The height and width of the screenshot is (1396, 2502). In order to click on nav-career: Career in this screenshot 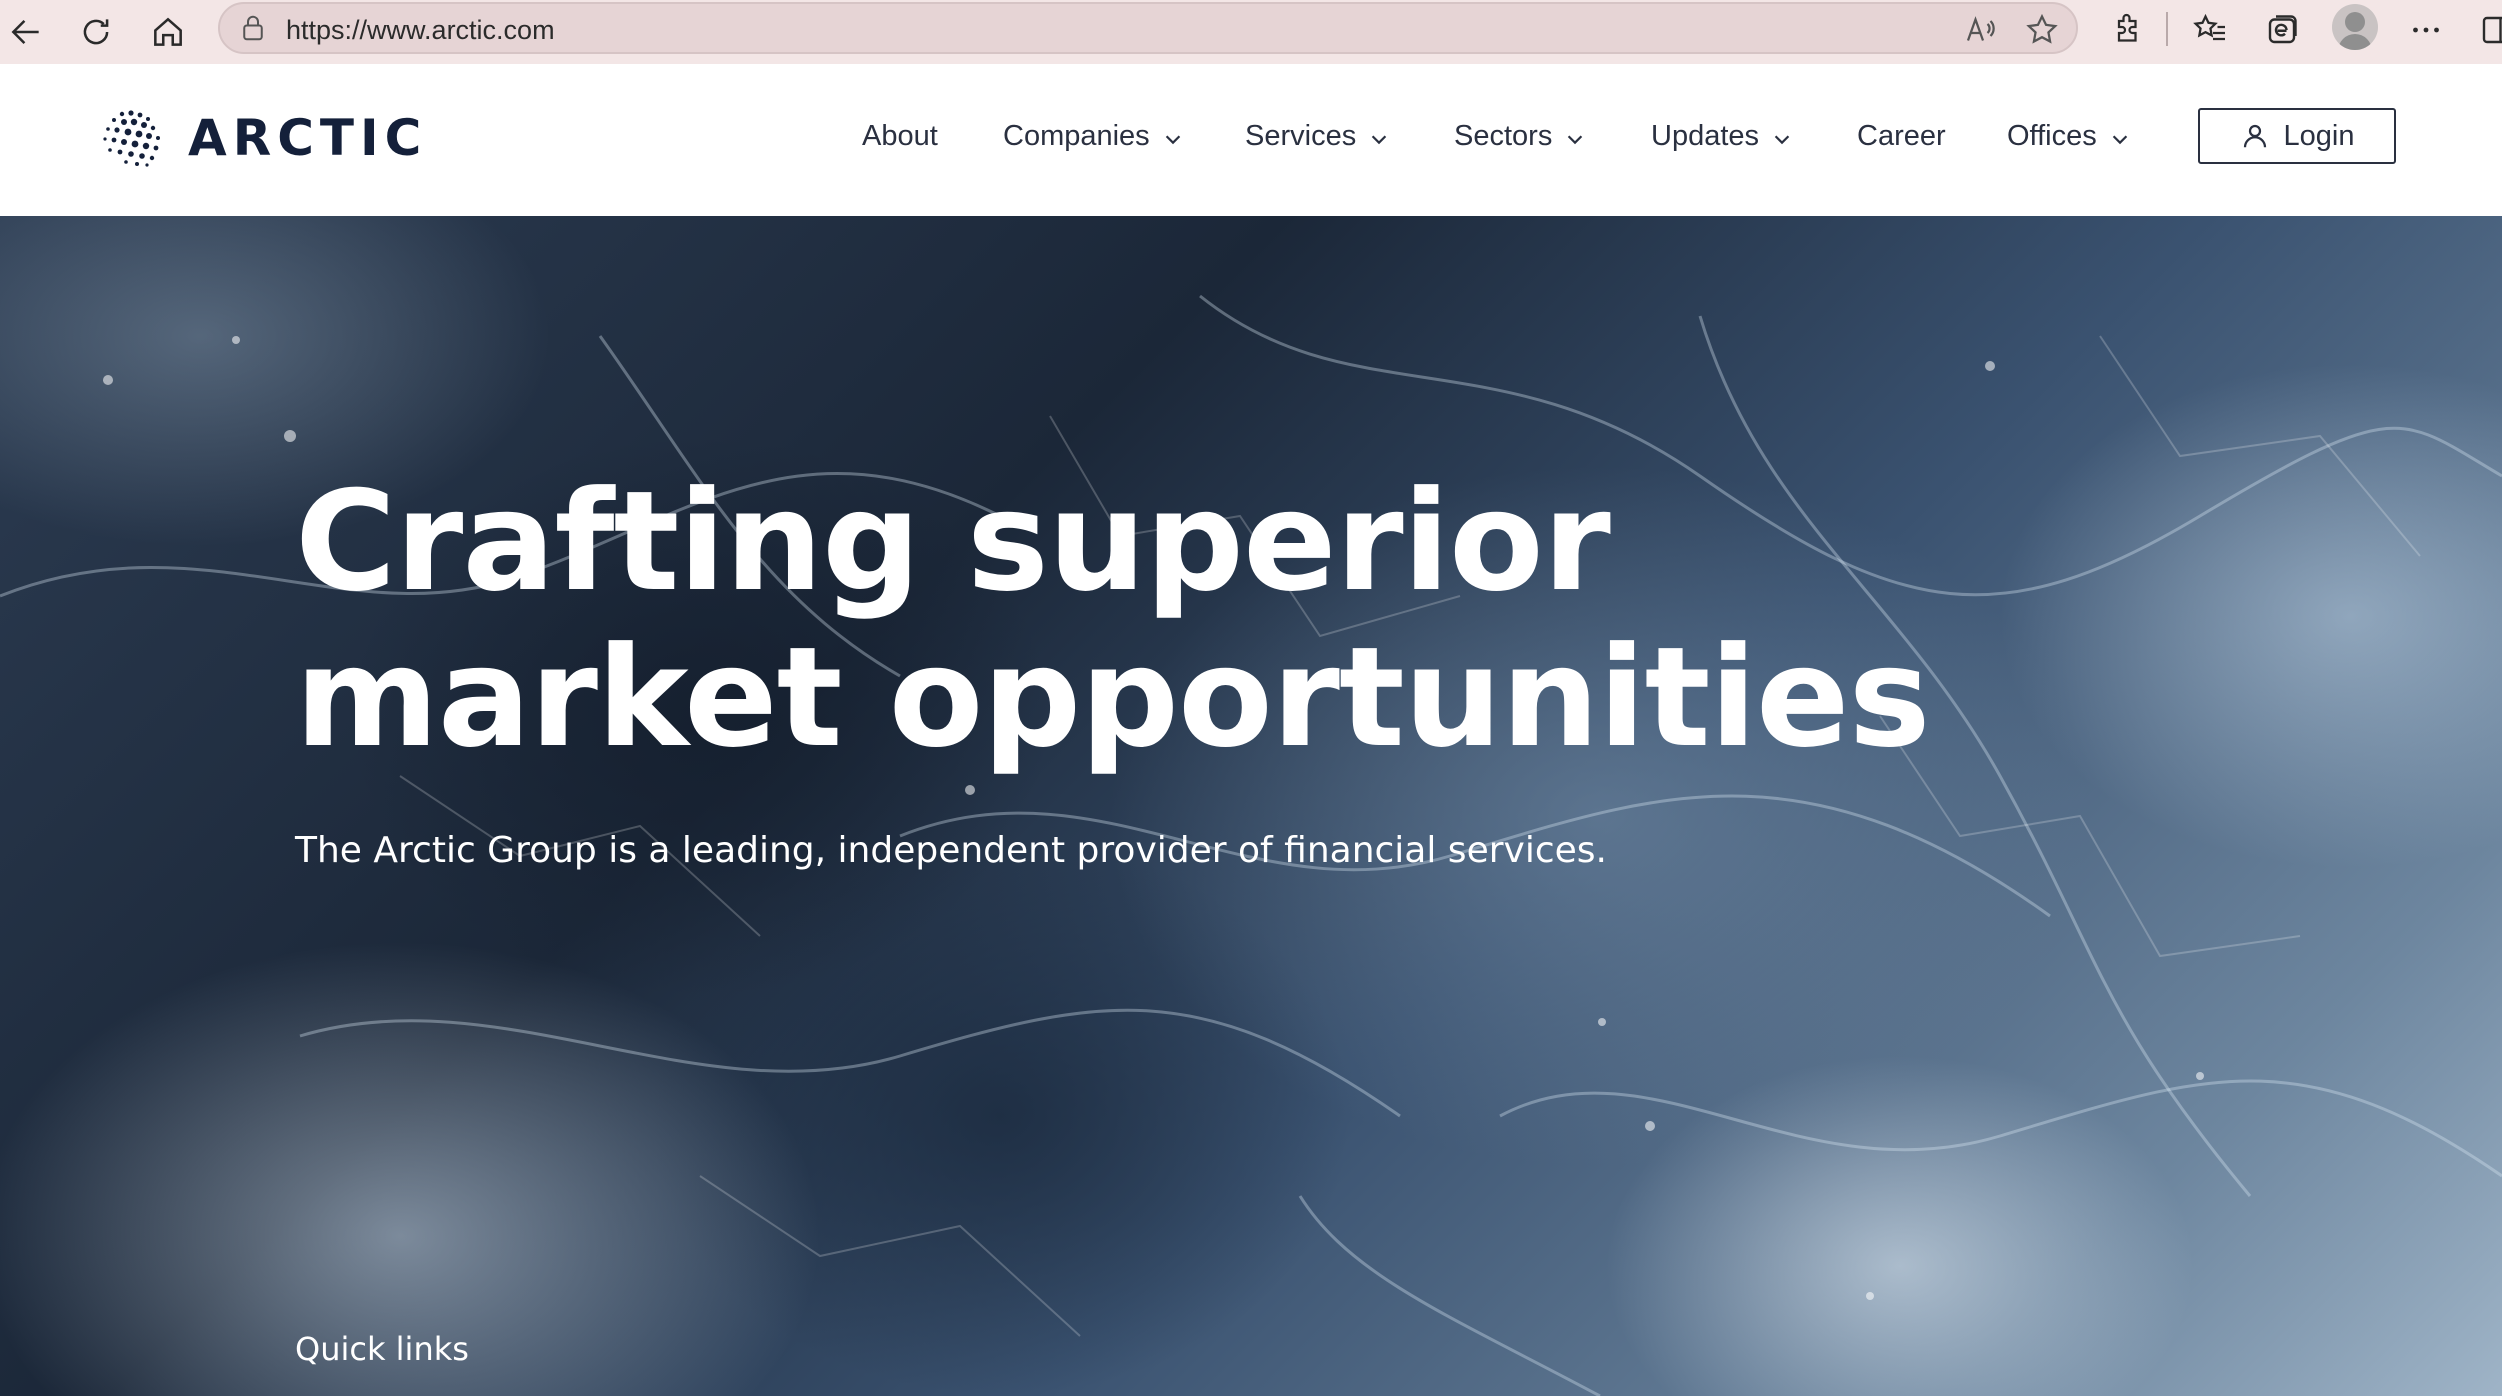, I will do `click(1901, 136)`.